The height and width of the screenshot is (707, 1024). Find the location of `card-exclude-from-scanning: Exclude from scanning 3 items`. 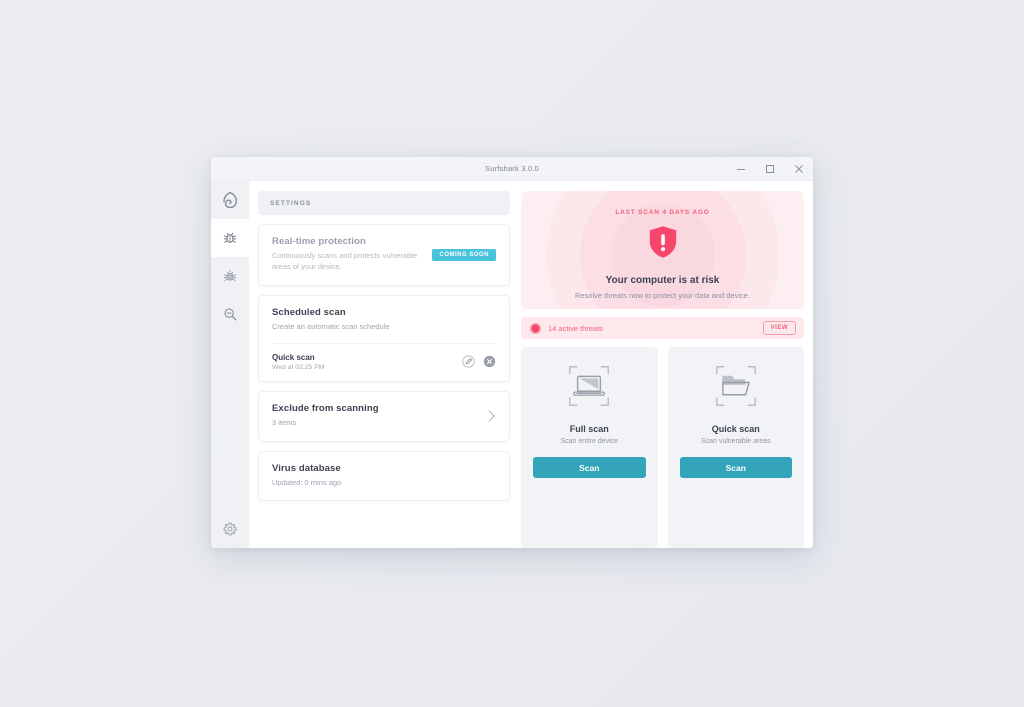

card-exclude-from-scanning: Exclude from scanning 3 items is located at coordinates (384, 416).